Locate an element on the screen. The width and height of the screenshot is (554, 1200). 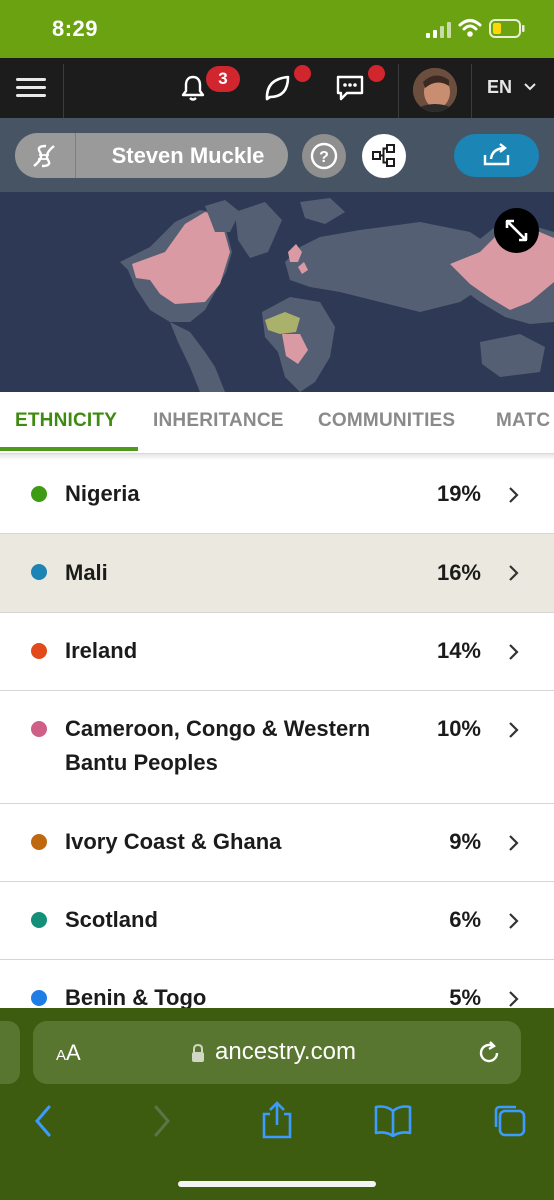
family-tree-button is located at coordinates (384, 156).